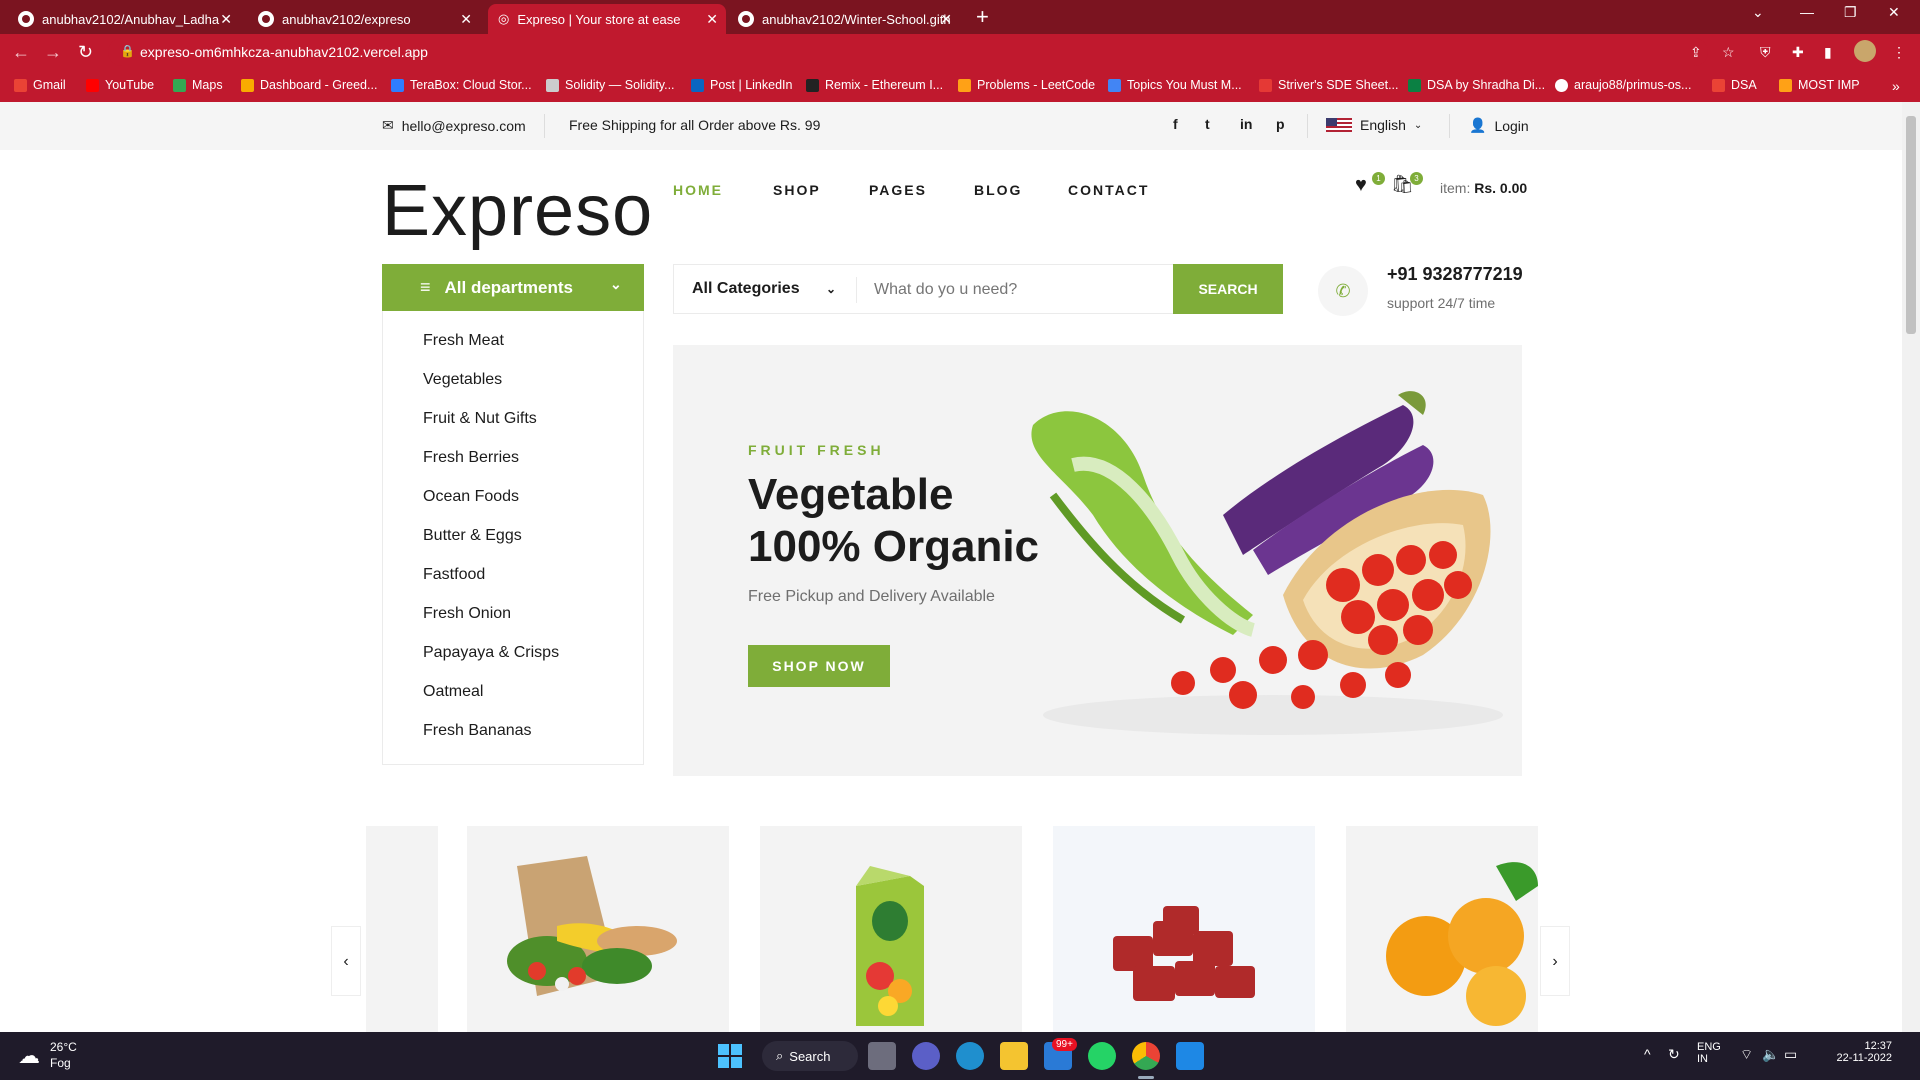  What do you see at coordinates (970, 1056) in the screenshot?
I see `edge-icon` at bounding box center [970, 1056].